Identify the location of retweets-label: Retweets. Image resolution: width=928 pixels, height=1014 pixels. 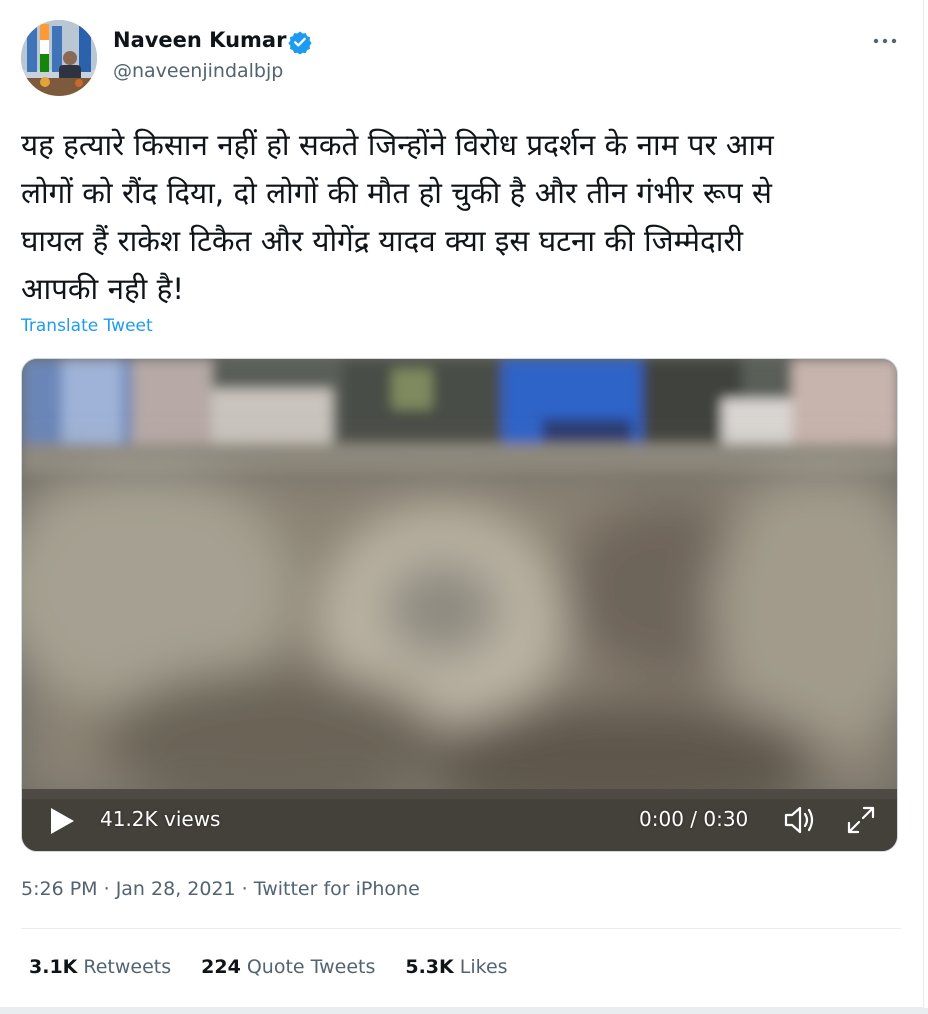
(127, 967).